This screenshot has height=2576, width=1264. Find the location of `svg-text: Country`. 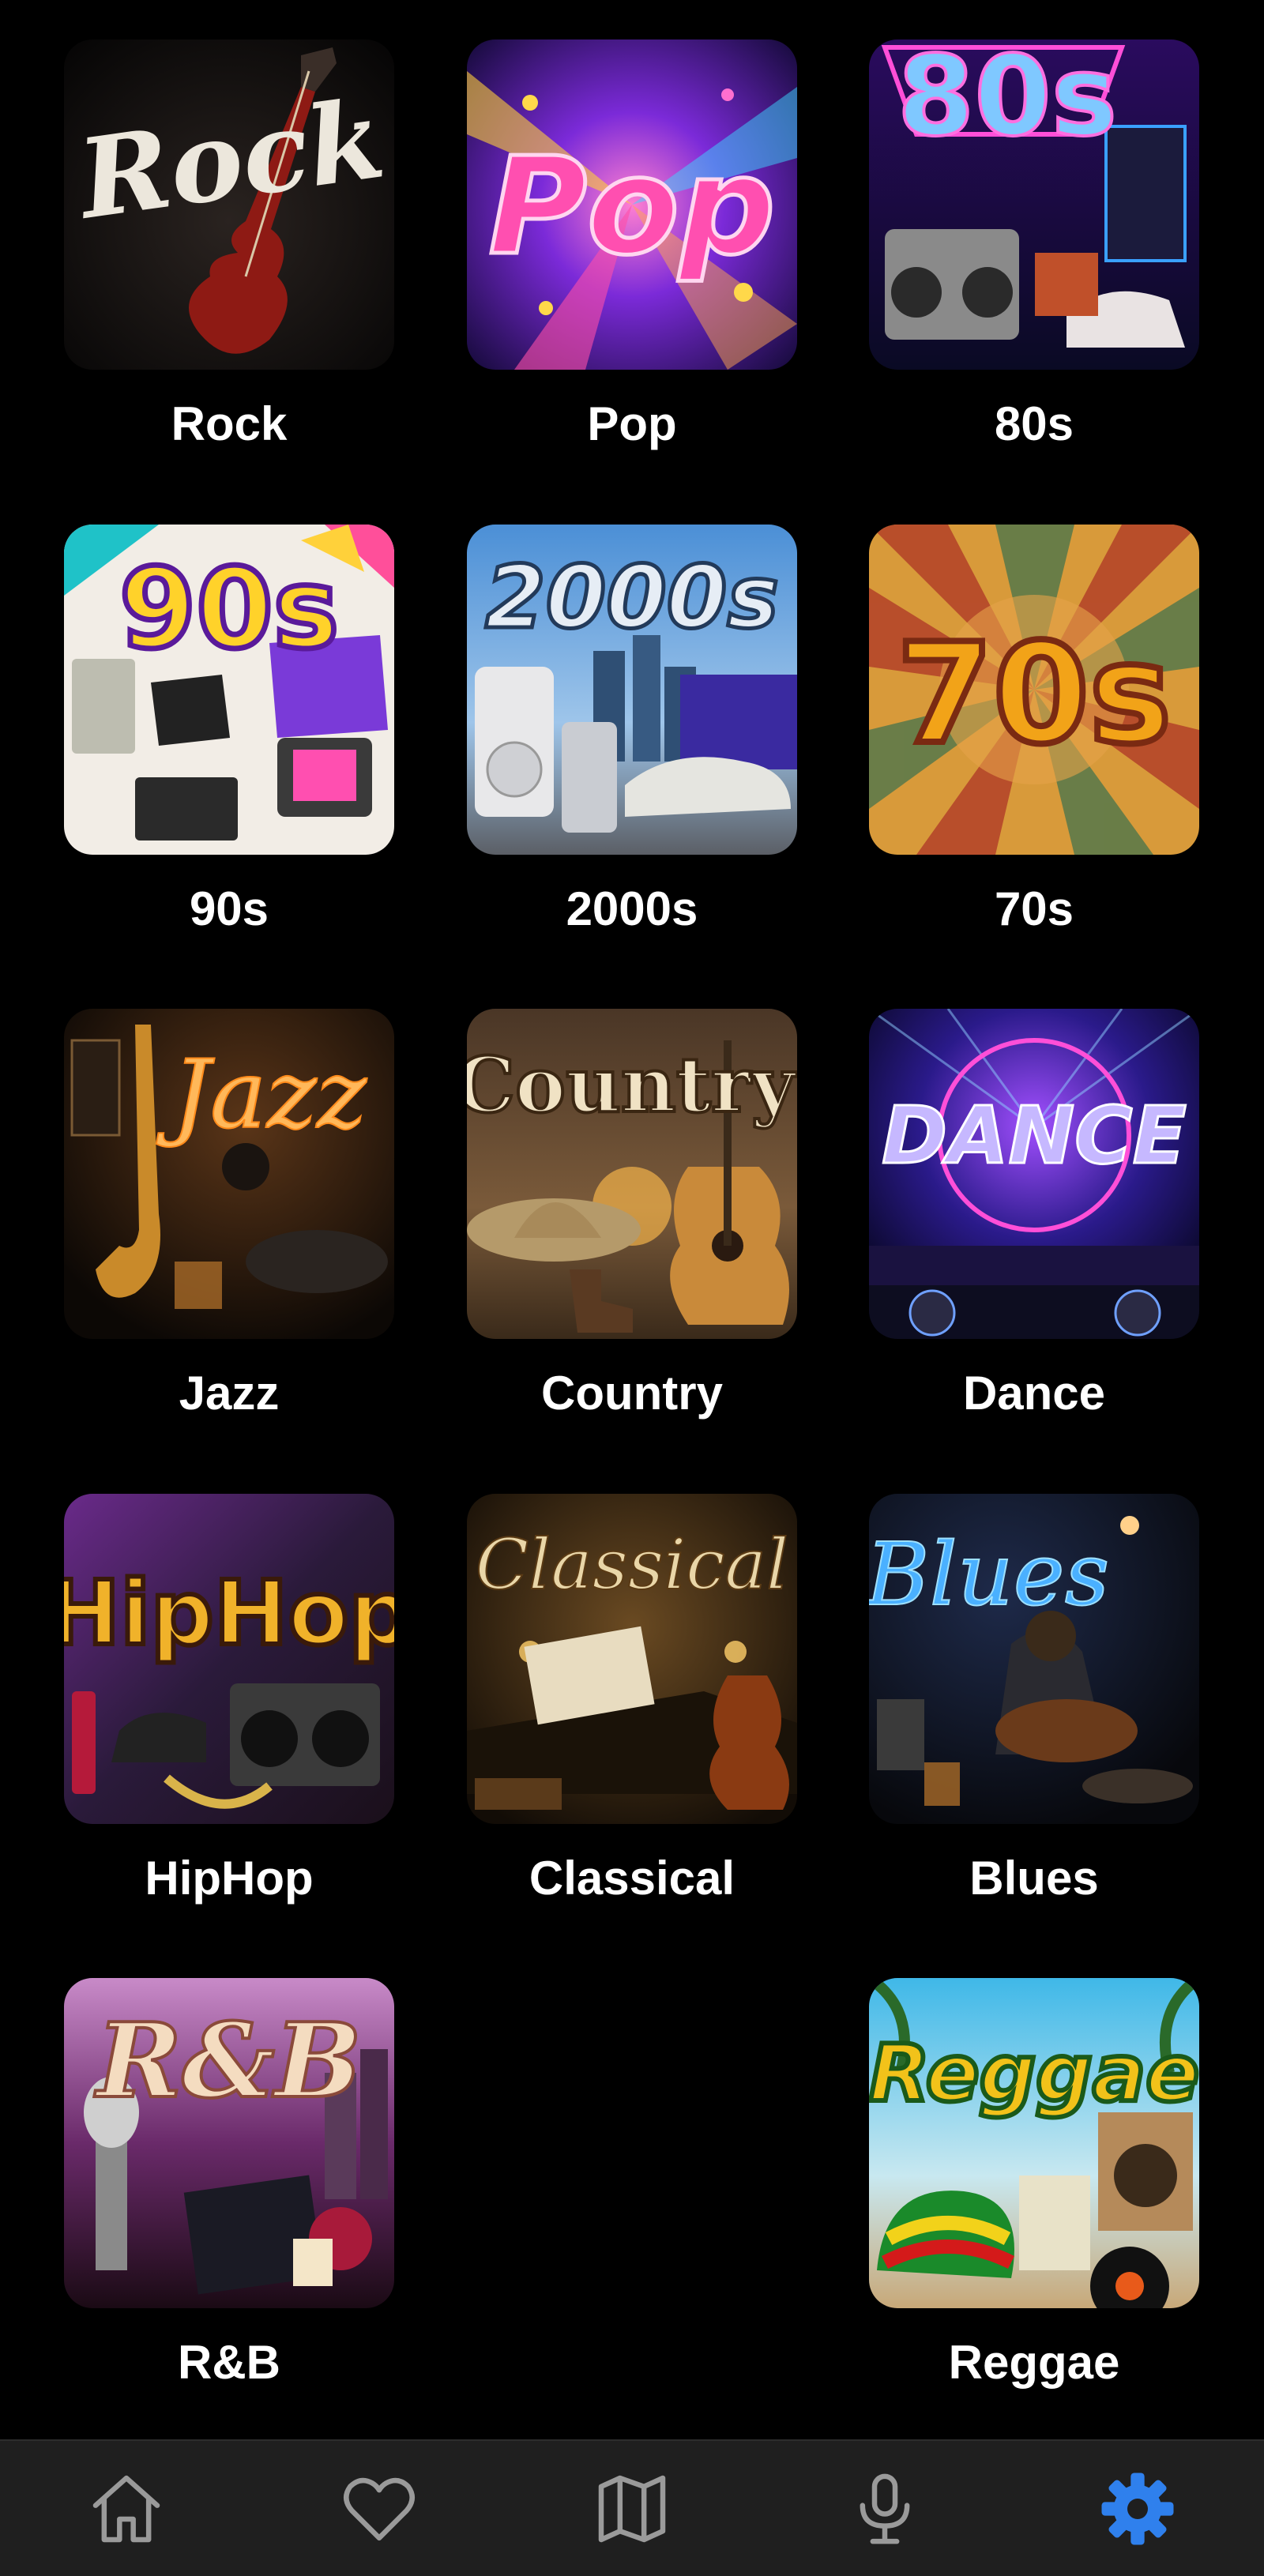

svg-text: Country is located at coordinates (632, 1085).